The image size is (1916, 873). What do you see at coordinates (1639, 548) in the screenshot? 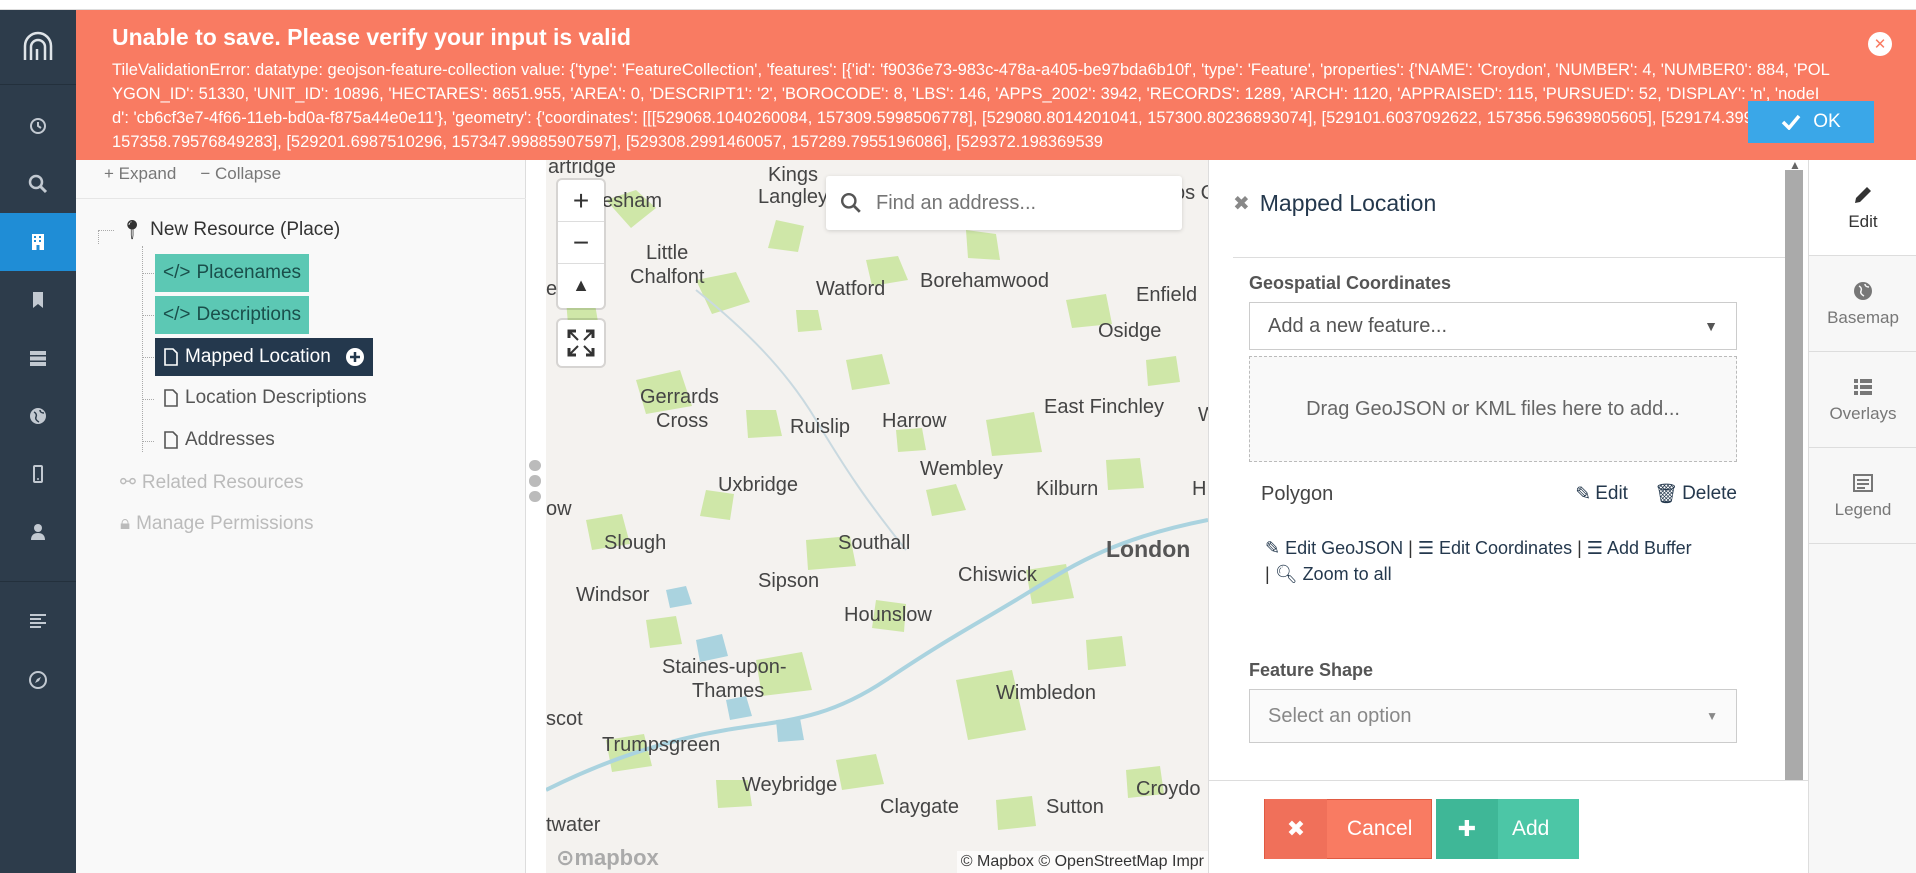
I see `add-buffer-link: ☰ Add Buffer` at bounding box center [1639, 548].